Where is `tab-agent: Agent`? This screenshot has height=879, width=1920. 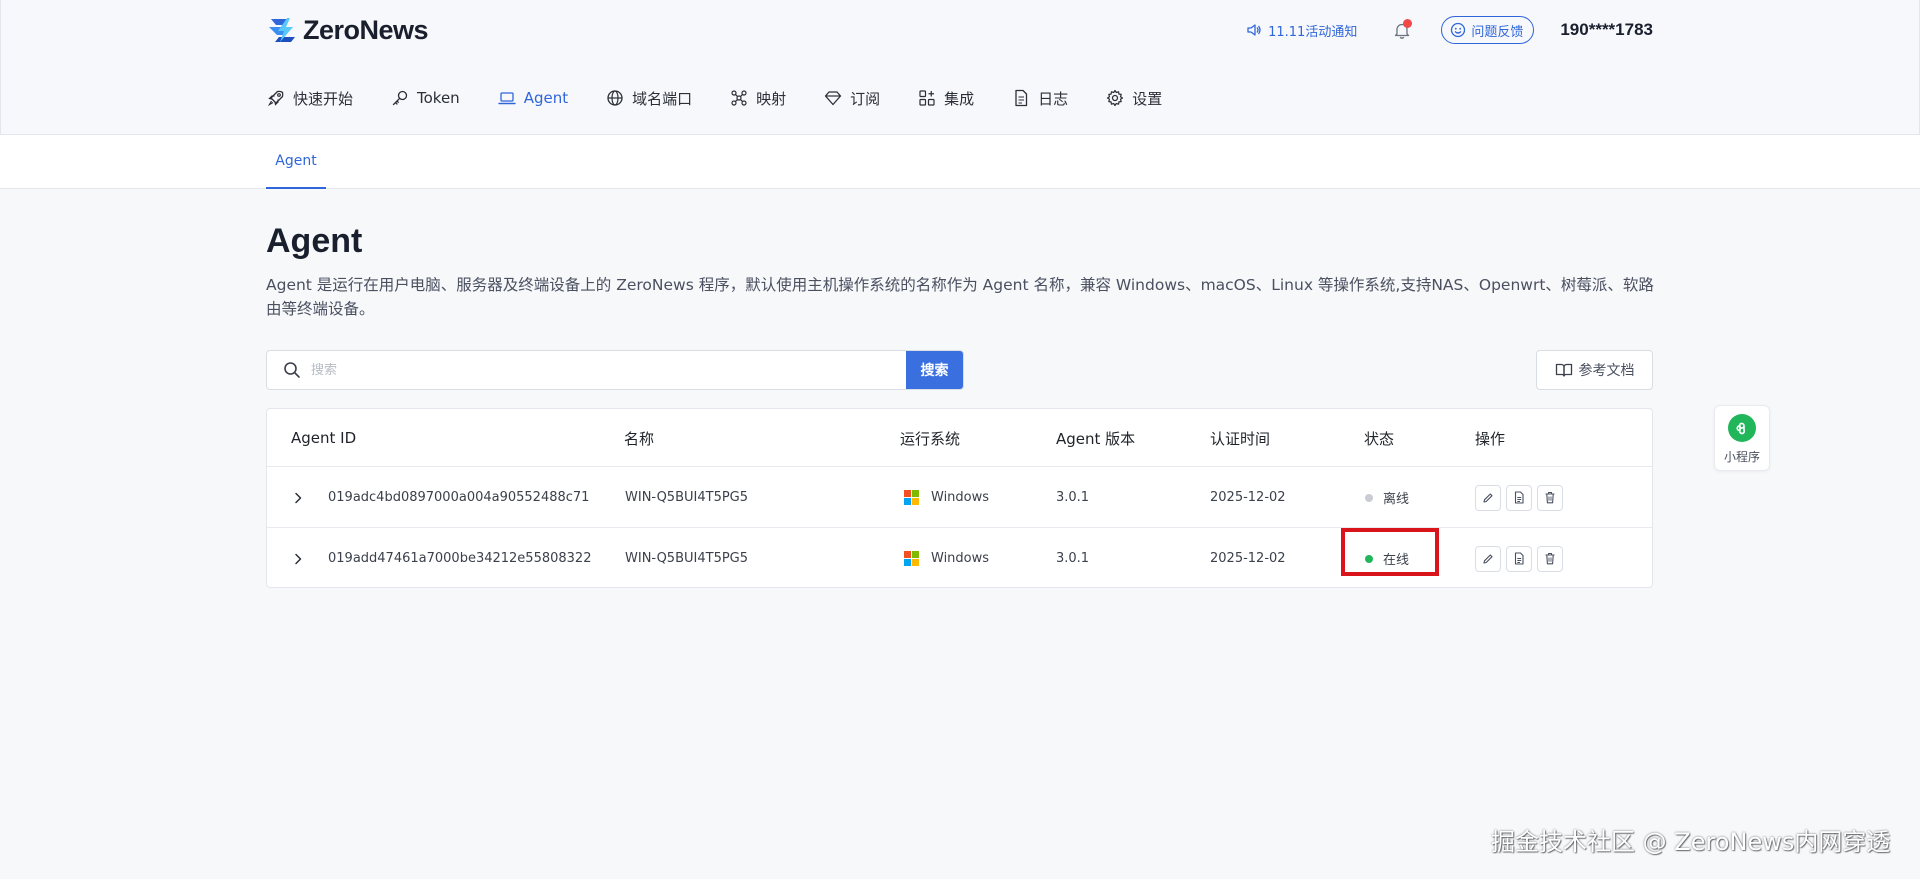 tab-agent: Agent is located at coordinates (296, 162).